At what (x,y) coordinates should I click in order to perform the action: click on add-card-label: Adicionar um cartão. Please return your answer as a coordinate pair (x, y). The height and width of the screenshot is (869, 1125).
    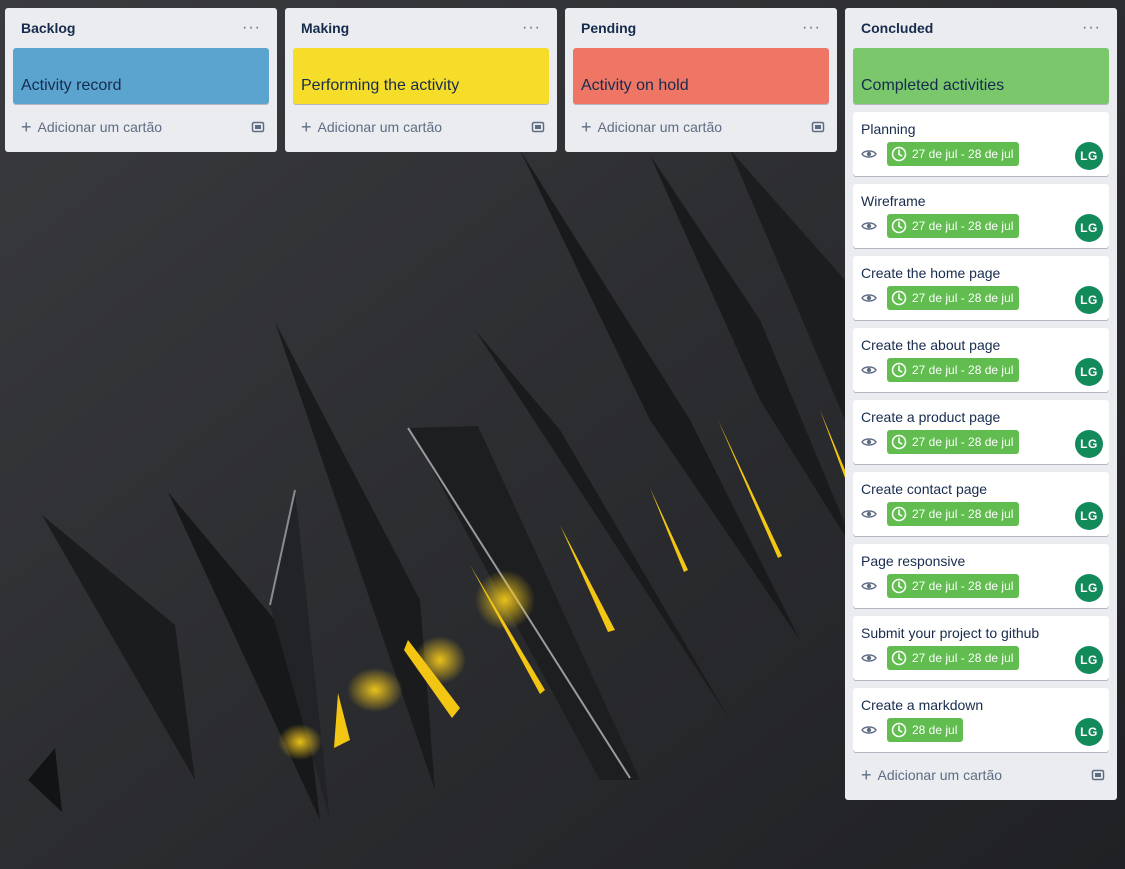
    Looking at the image, I should click on (100, 127).